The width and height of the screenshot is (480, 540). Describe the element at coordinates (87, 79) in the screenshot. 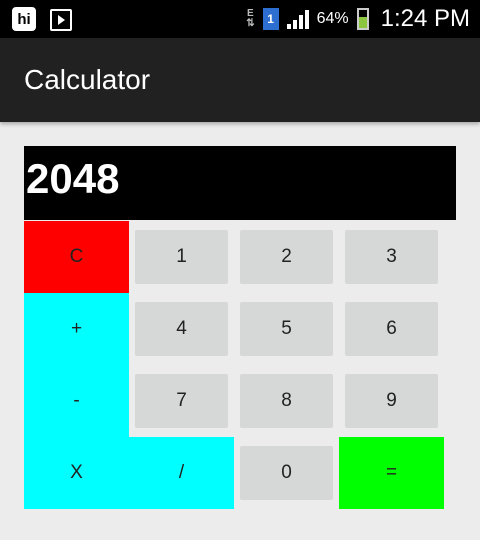

I see `app-title: Calculator` at that location.